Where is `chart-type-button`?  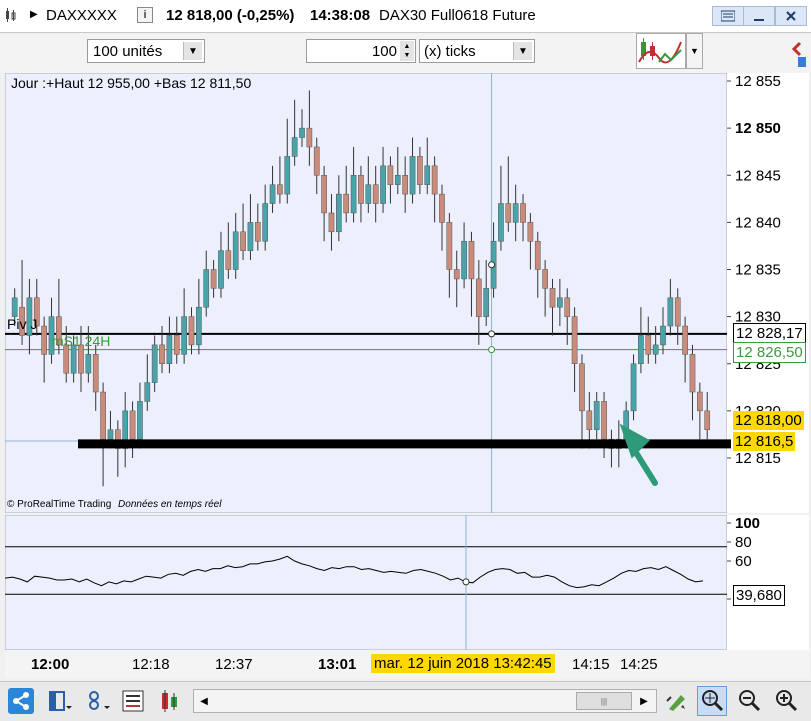 chart-type-button is located at coordinates (661, 51).